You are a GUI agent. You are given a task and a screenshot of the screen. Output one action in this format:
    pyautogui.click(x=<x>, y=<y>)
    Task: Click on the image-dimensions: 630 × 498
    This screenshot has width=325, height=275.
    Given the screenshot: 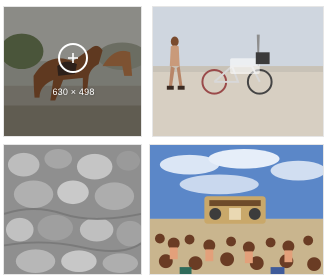 What is the action you would take?
    pyautogui.click(x=73, y=92)
    